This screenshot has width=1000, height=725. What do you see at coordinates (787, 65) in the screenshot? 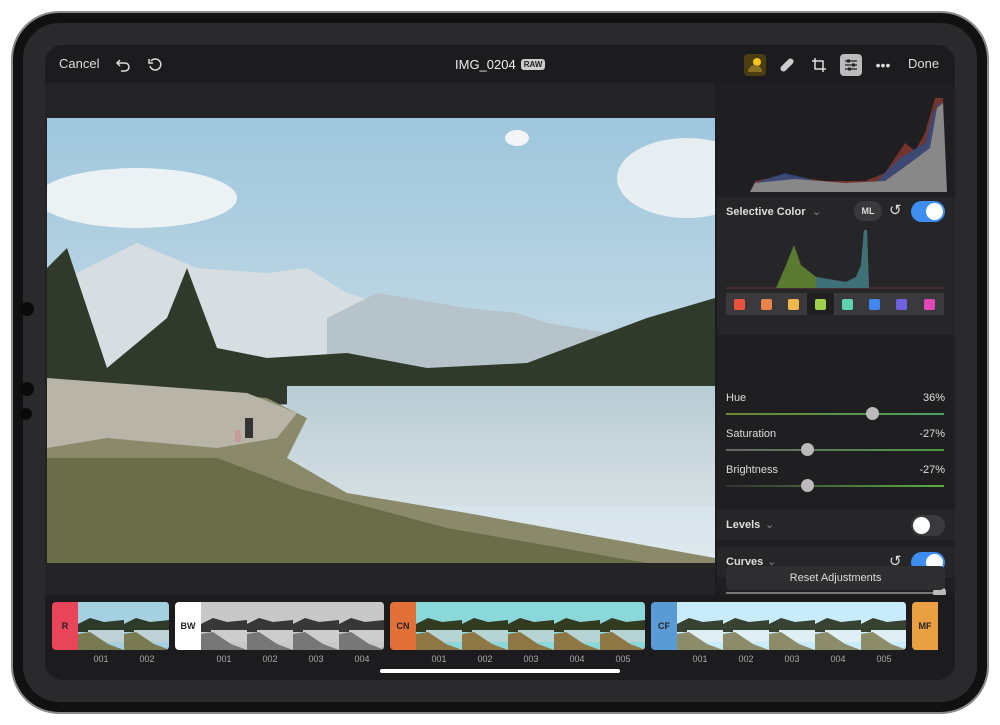
I see `heal-icon` at bounding box center [787, 65].